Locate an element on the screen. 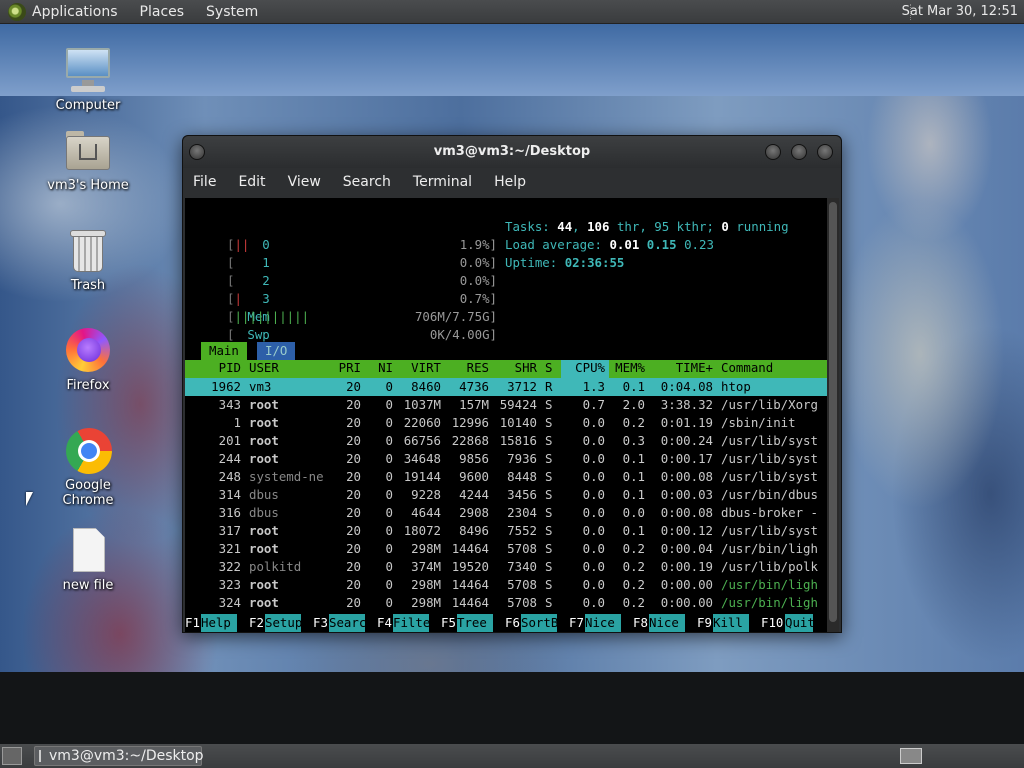  terminal-scrollbar is located at coordinates (833, 415).